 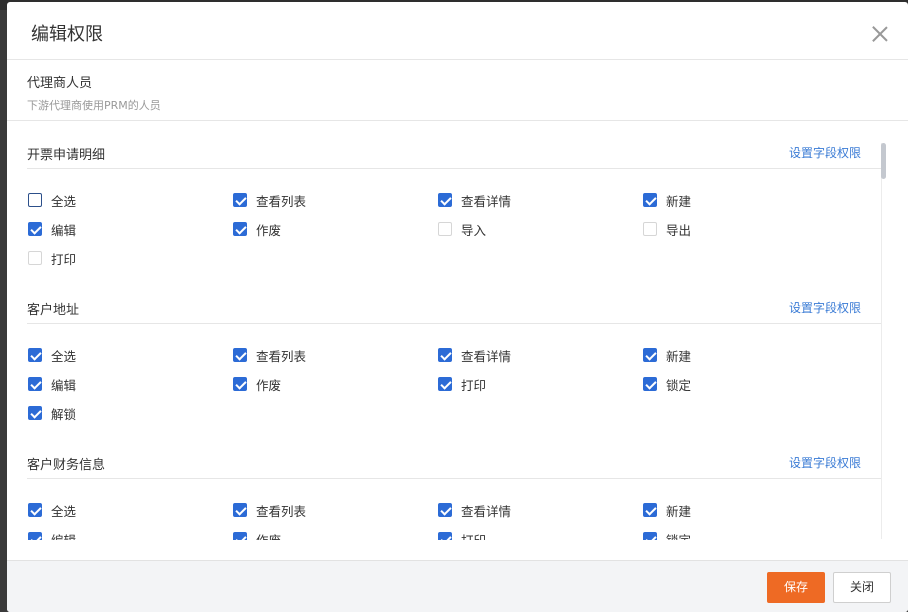 I want to click on close-button: 关闭, so click(x=862, y=587).